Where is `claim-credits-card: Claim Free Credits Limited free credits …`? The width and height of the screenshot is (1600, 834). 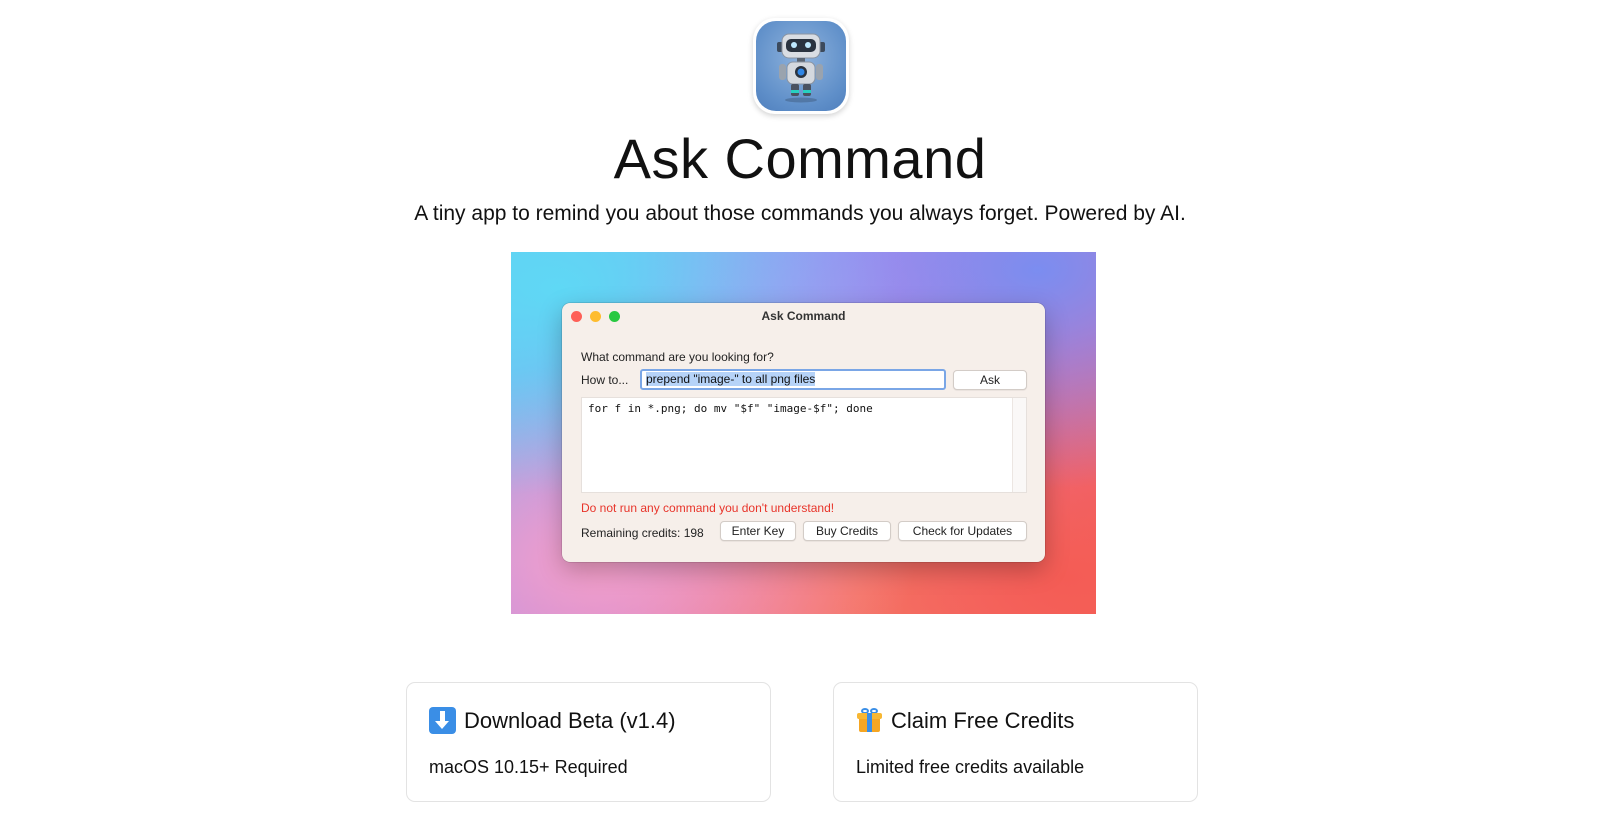 claim-credits-card: Claim Free Credits Limited free credits … is located at coordinates (1015, 742).